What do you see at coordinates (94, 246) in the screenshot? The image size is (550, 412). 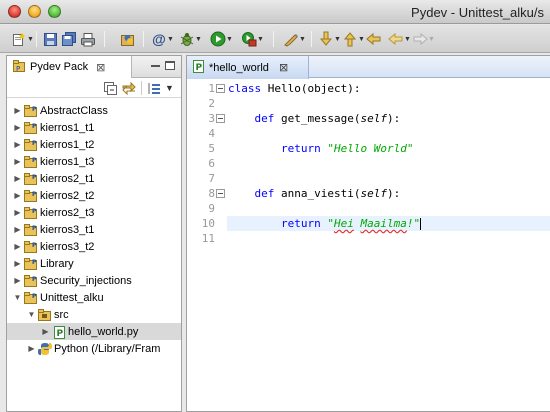 I see `tree-item: ▶ Pkierros3_t2` at bounding box center [94, 246].